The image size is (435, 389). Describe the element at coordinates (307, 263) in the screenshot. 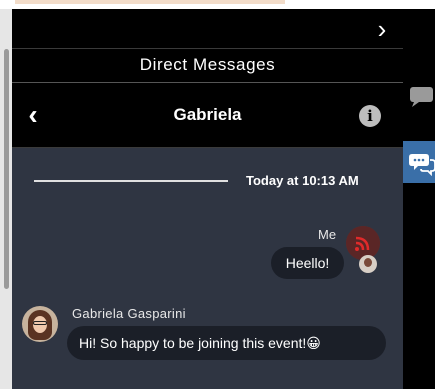

I see `message-bubble: Heello!` at that location.